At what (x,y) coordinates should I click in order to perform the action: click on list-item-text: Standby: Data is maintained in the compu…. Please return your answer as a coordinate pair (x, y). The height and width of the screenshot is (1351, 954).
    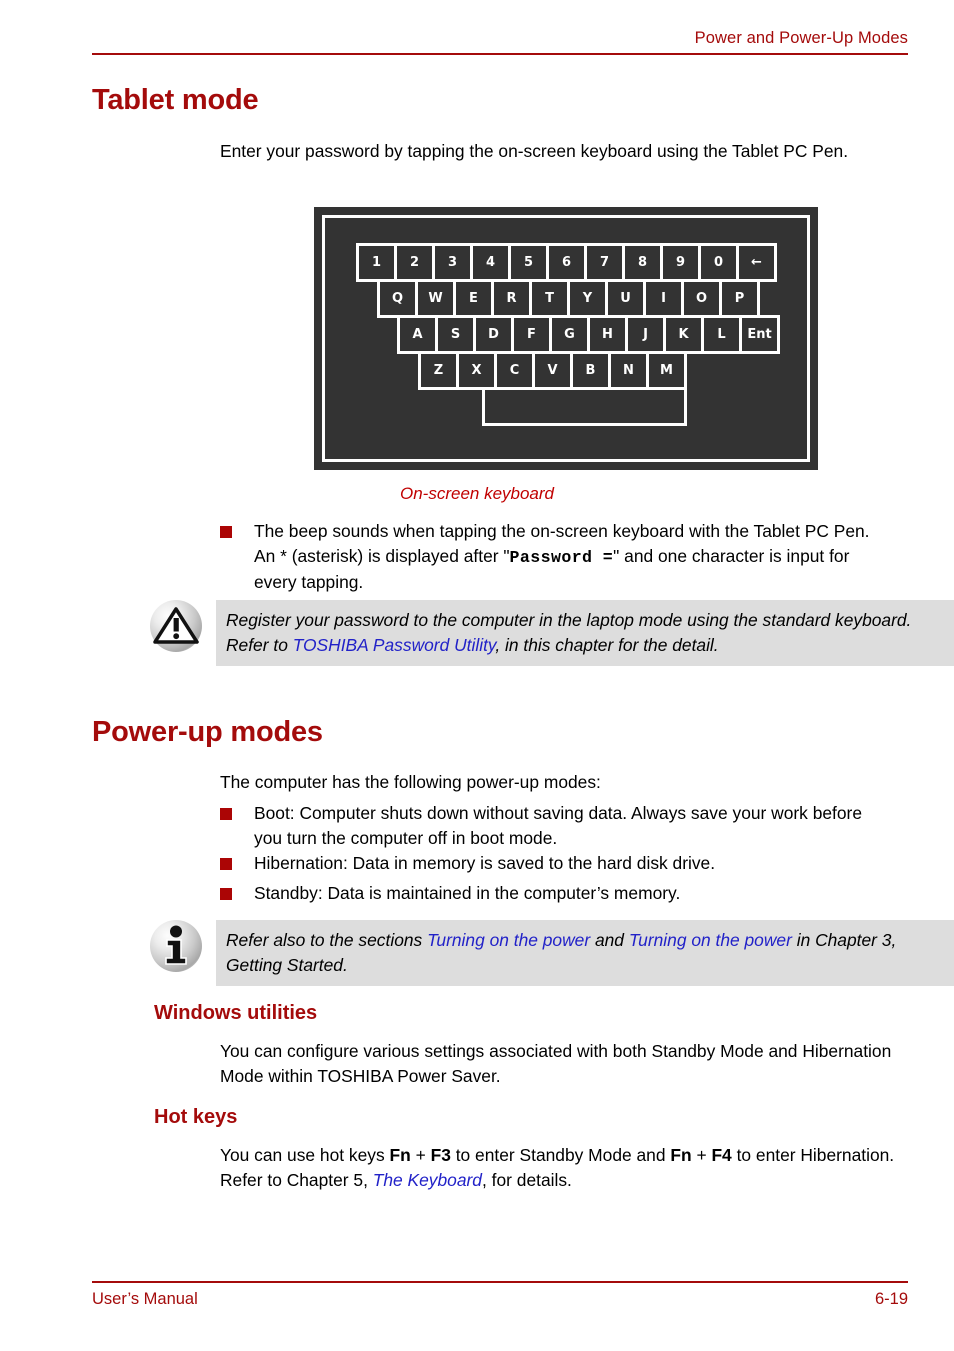
    Looking at the image, I should click on (467, 893).